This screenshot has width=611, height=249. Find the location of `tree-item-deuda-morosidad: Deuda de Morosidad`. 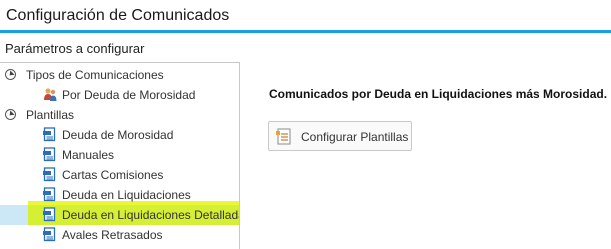

tree-item-deuda-morosidad: Deuda de Morosidad is located at coordinates (119, 135).